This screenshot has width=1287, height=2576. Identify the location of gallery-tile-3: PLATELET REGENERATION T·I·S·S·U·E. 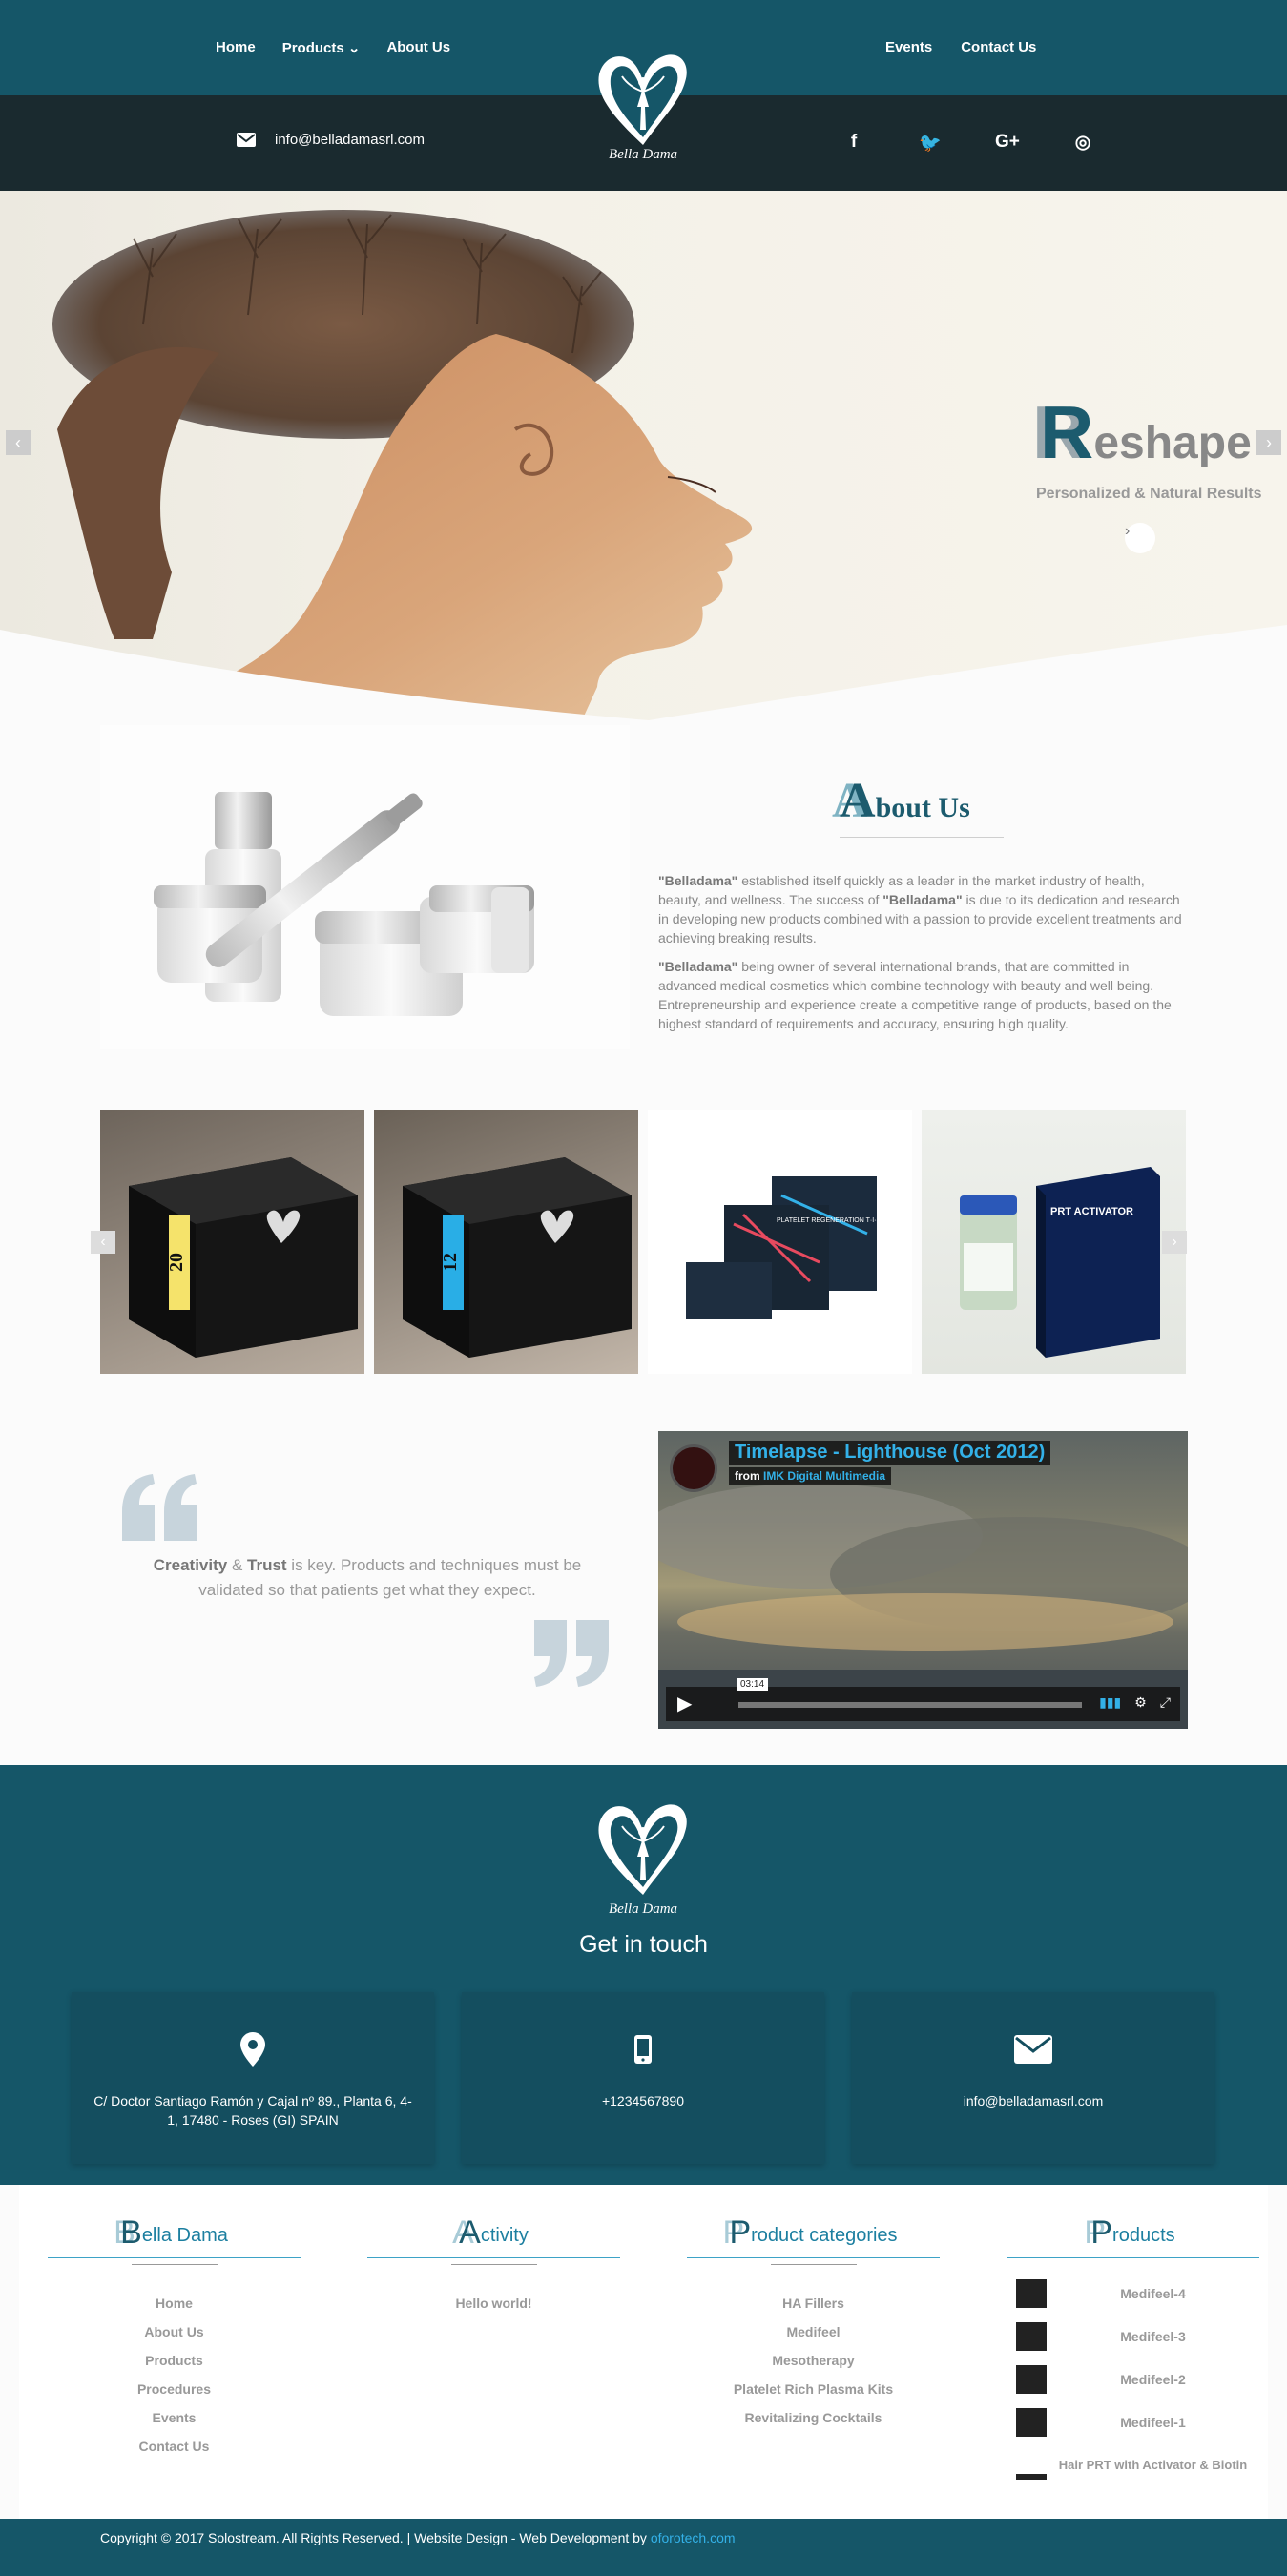
(780, 1242).